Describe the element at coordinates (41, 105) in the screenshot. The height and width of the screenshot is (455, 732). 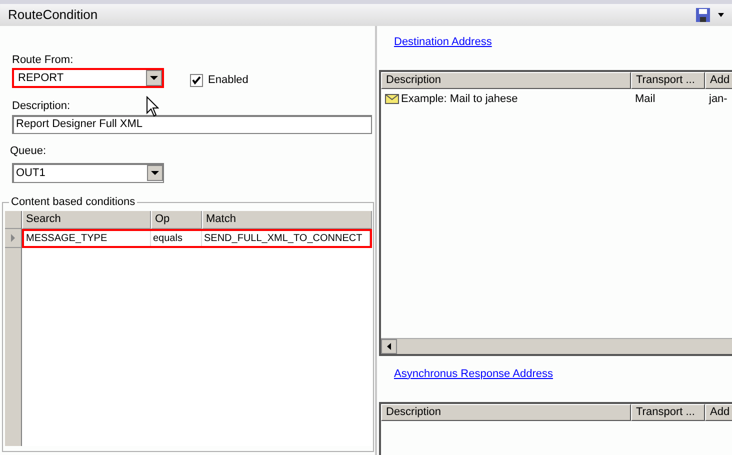
I see `field-label: Description:` at that location.